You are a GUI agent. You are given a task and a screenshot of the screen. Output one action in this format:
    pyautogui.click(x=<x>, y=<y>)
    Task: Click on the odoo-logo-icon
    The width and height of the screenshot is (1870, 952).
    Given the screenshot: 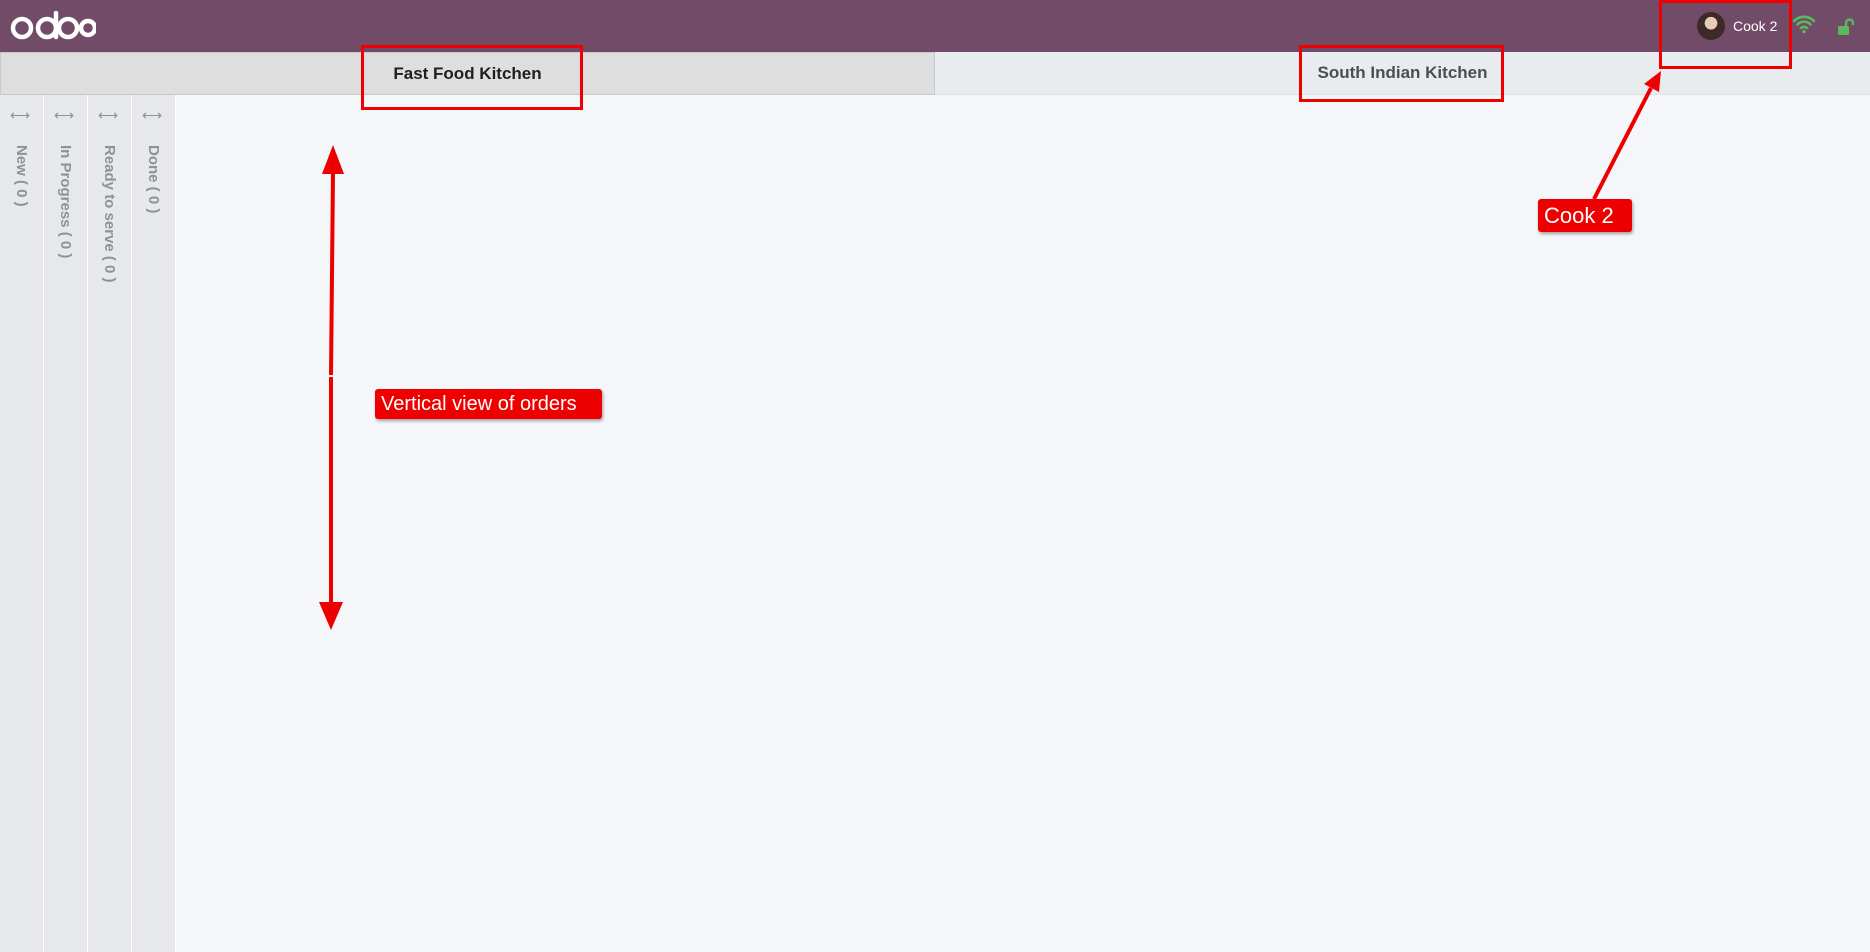 What is the action you would take?
    pyautogui.click(x=53, y=25)
    